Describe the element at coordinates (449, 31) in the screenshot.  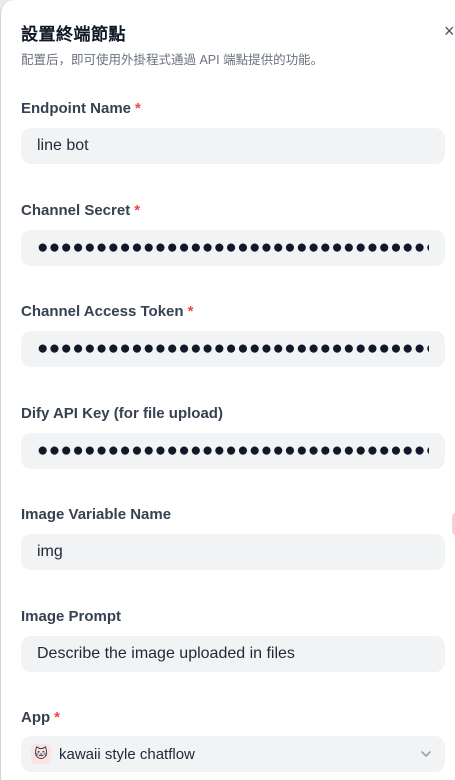
I see `close-icon: ×` at that location.